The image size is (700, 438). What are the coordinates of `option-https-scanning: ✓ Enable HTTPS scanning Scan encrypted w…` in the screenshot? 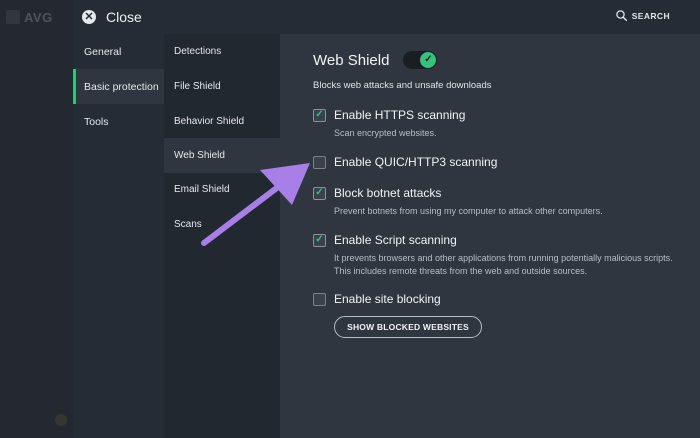 It's located at (498, 124).